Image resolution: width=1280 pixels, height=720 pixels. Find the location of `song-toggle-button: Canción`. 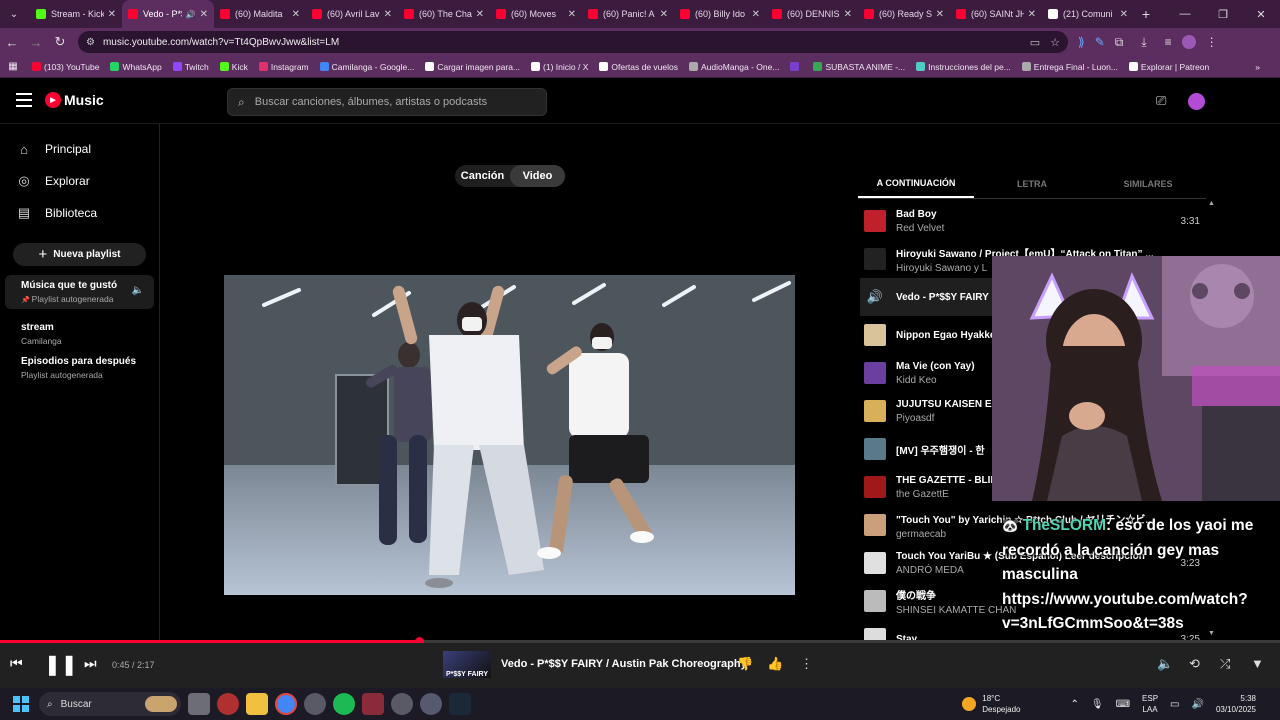

song-toggle-button: Canción is located at coordinates (482, 176).